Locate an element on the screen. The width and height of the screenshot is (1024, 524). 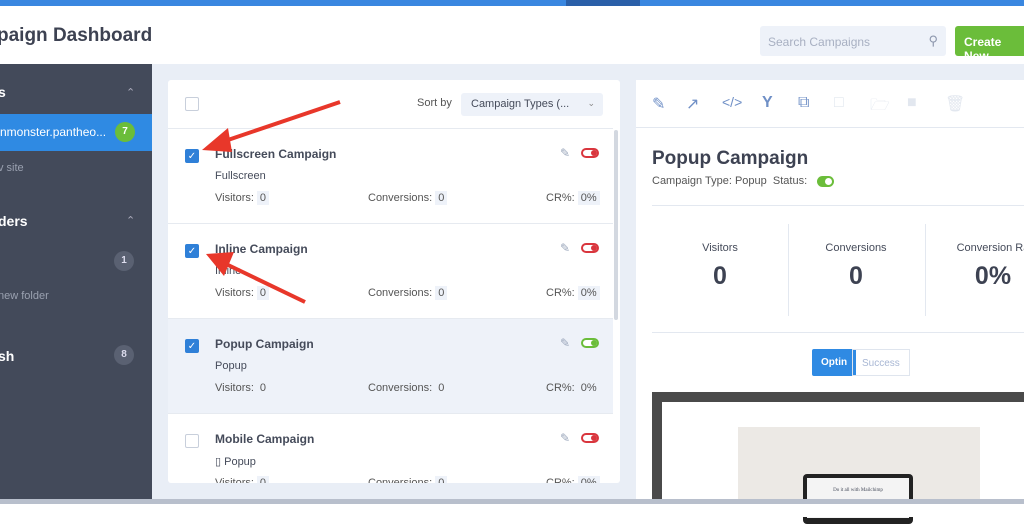
annotation-arrows is located at coordinates (271, 202).